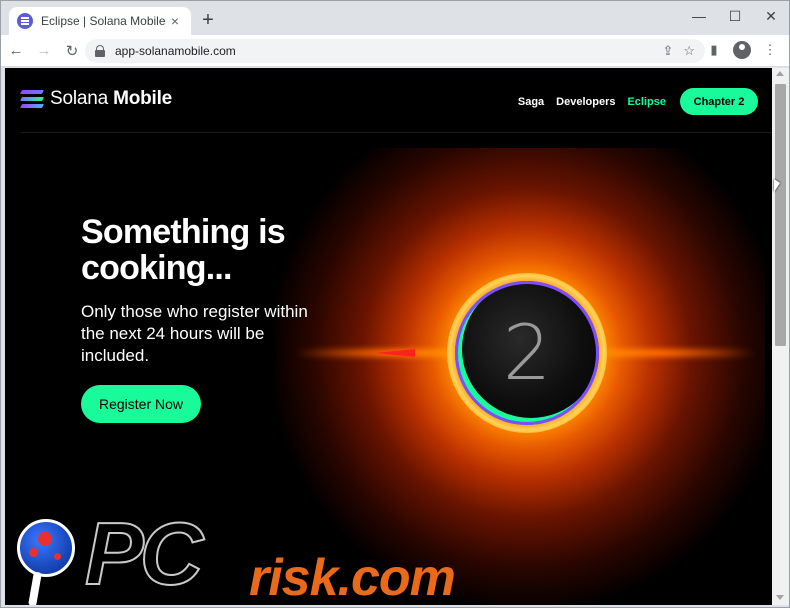  What do you see at coordinates (780, 215) in the screenshot?
I see `scrollbar-thumb` at bounding box center [780, 215].